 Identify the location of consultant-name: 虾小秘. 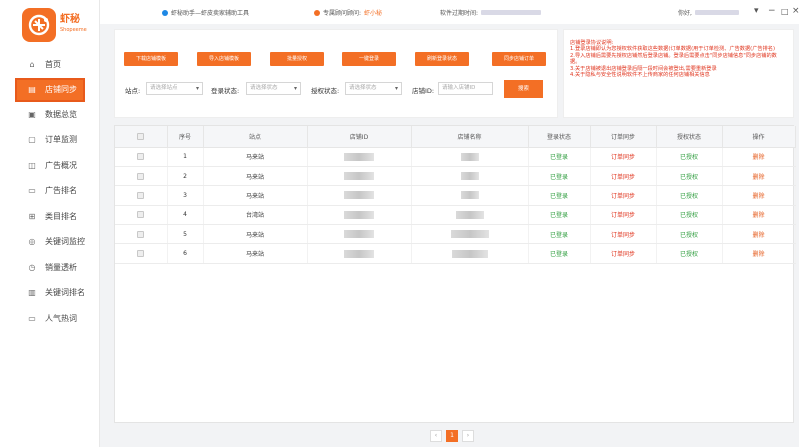
(373, 12).